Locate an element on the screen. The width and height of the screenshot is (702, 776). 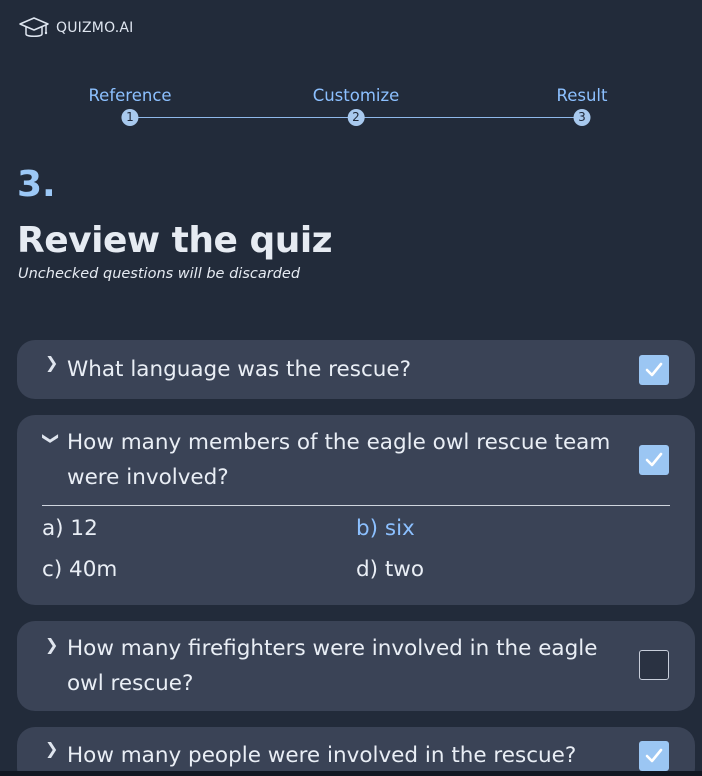
brand-logo: QUIZMO.AI is located at coordinates (75, 28).